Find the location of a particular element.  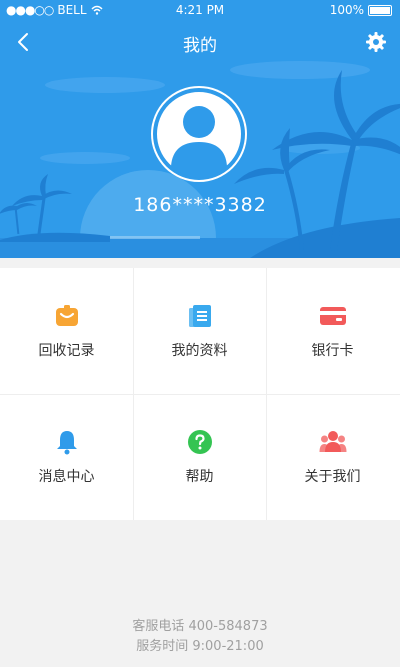

service-hotline: 客服电话 400-584873 is located at coordinates (200, 626).